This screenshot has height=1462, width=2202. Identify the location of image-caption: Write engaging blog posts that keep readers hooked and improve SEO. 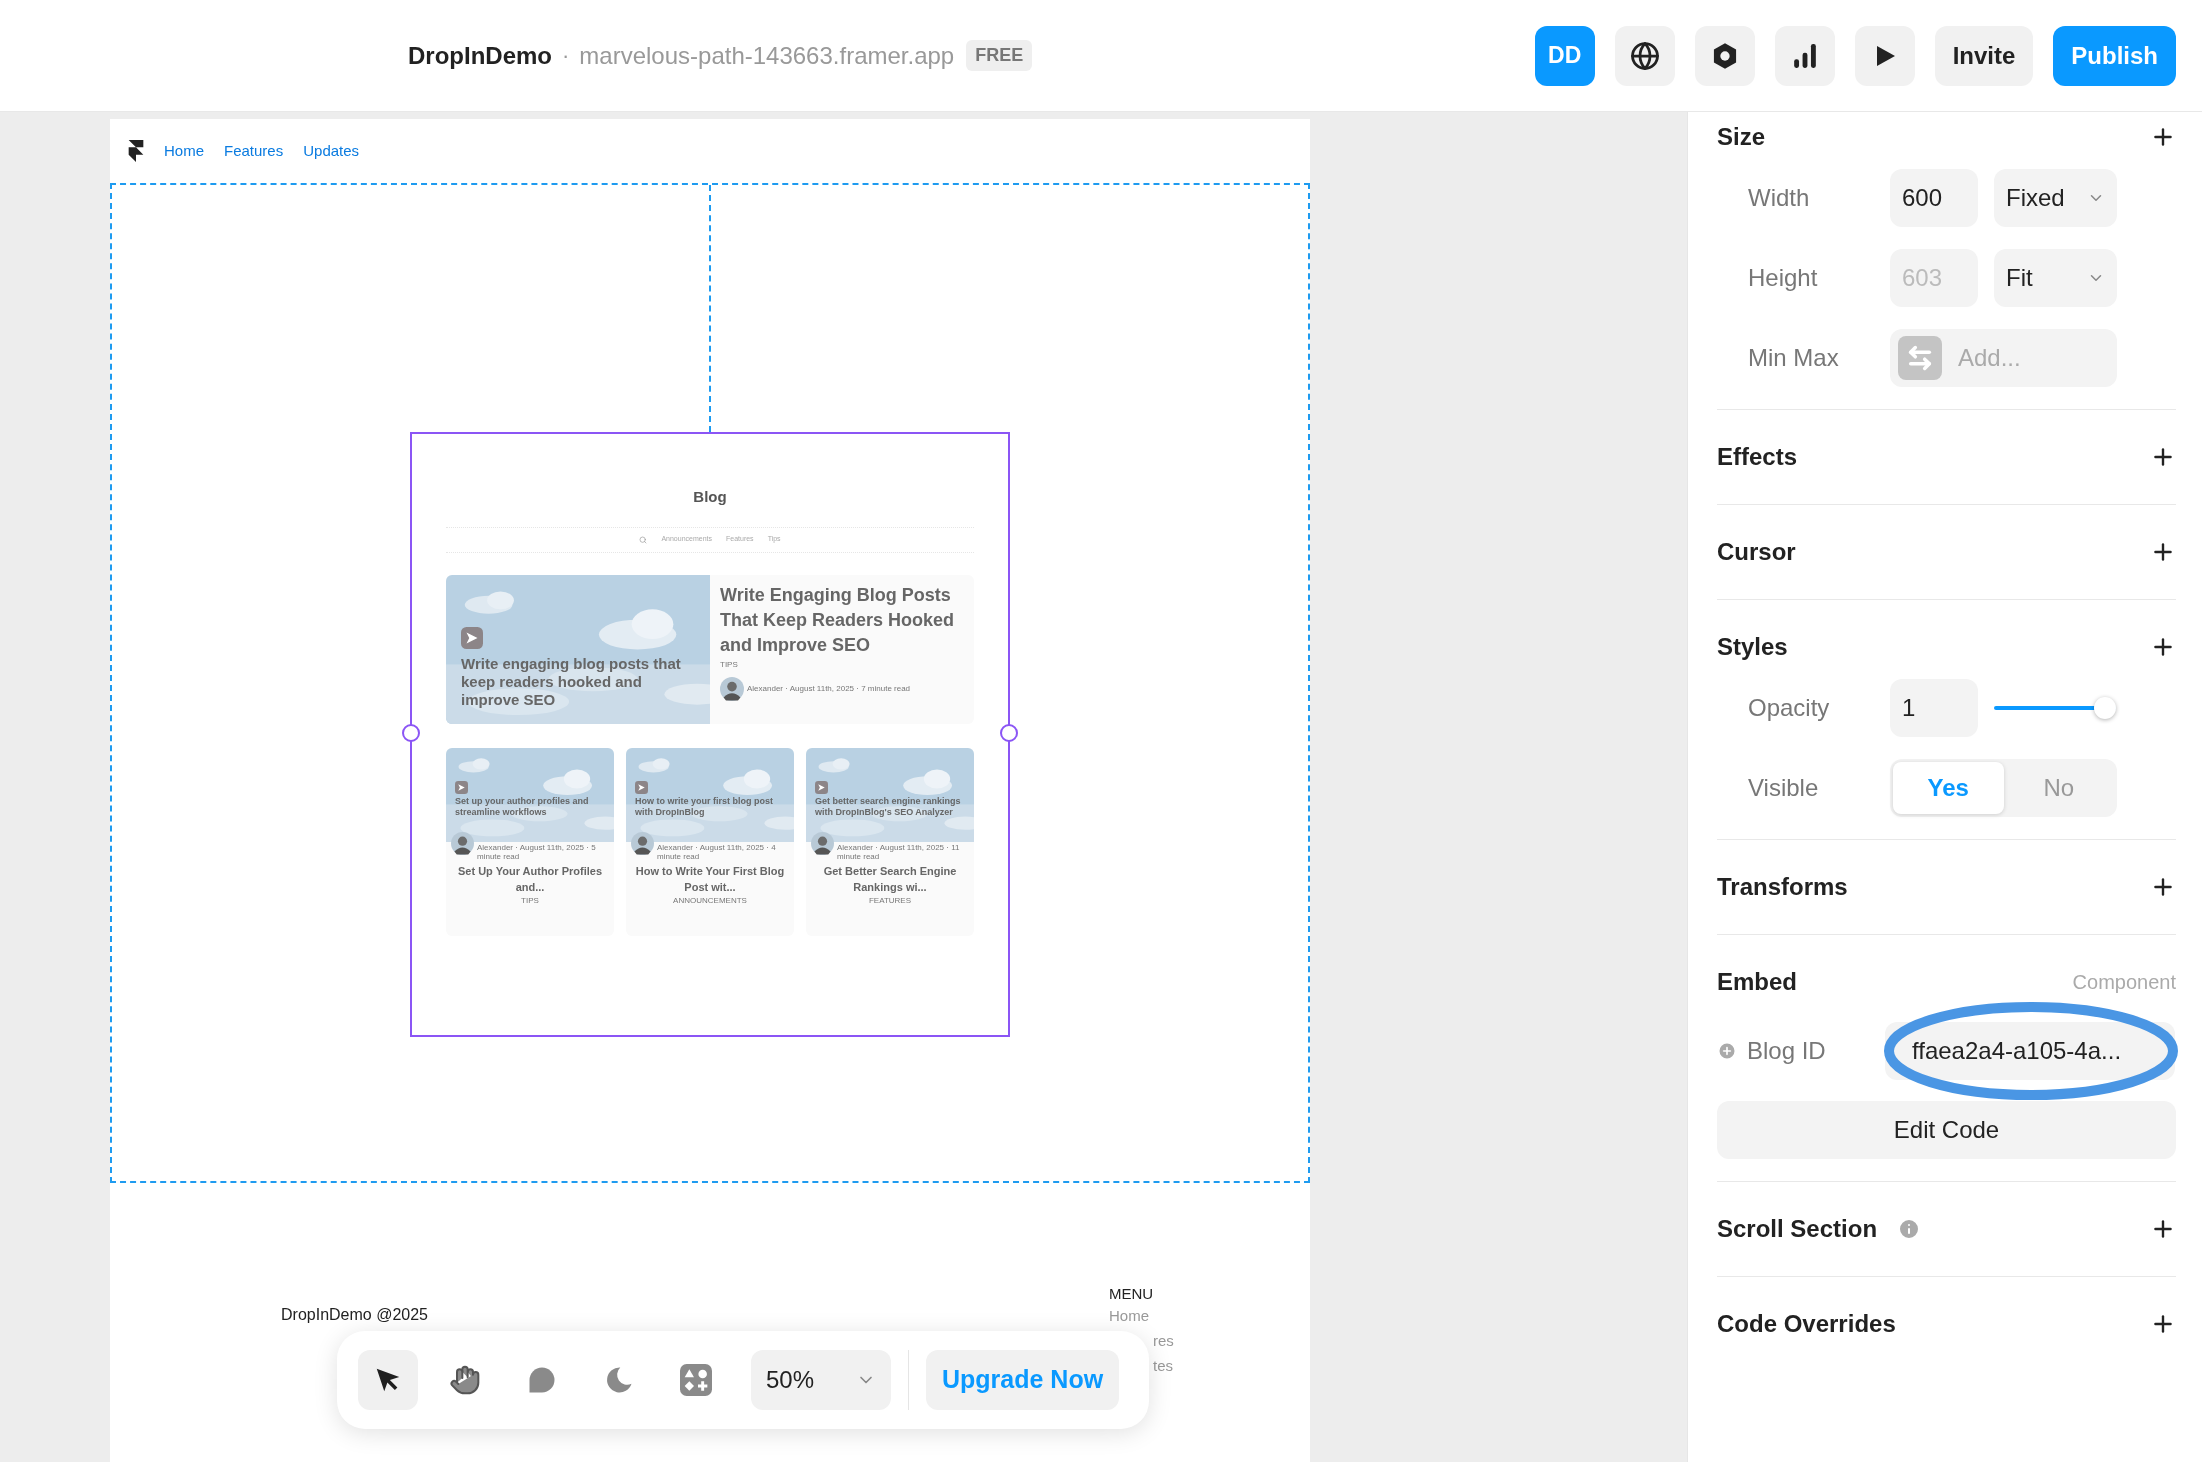
(571, 681).